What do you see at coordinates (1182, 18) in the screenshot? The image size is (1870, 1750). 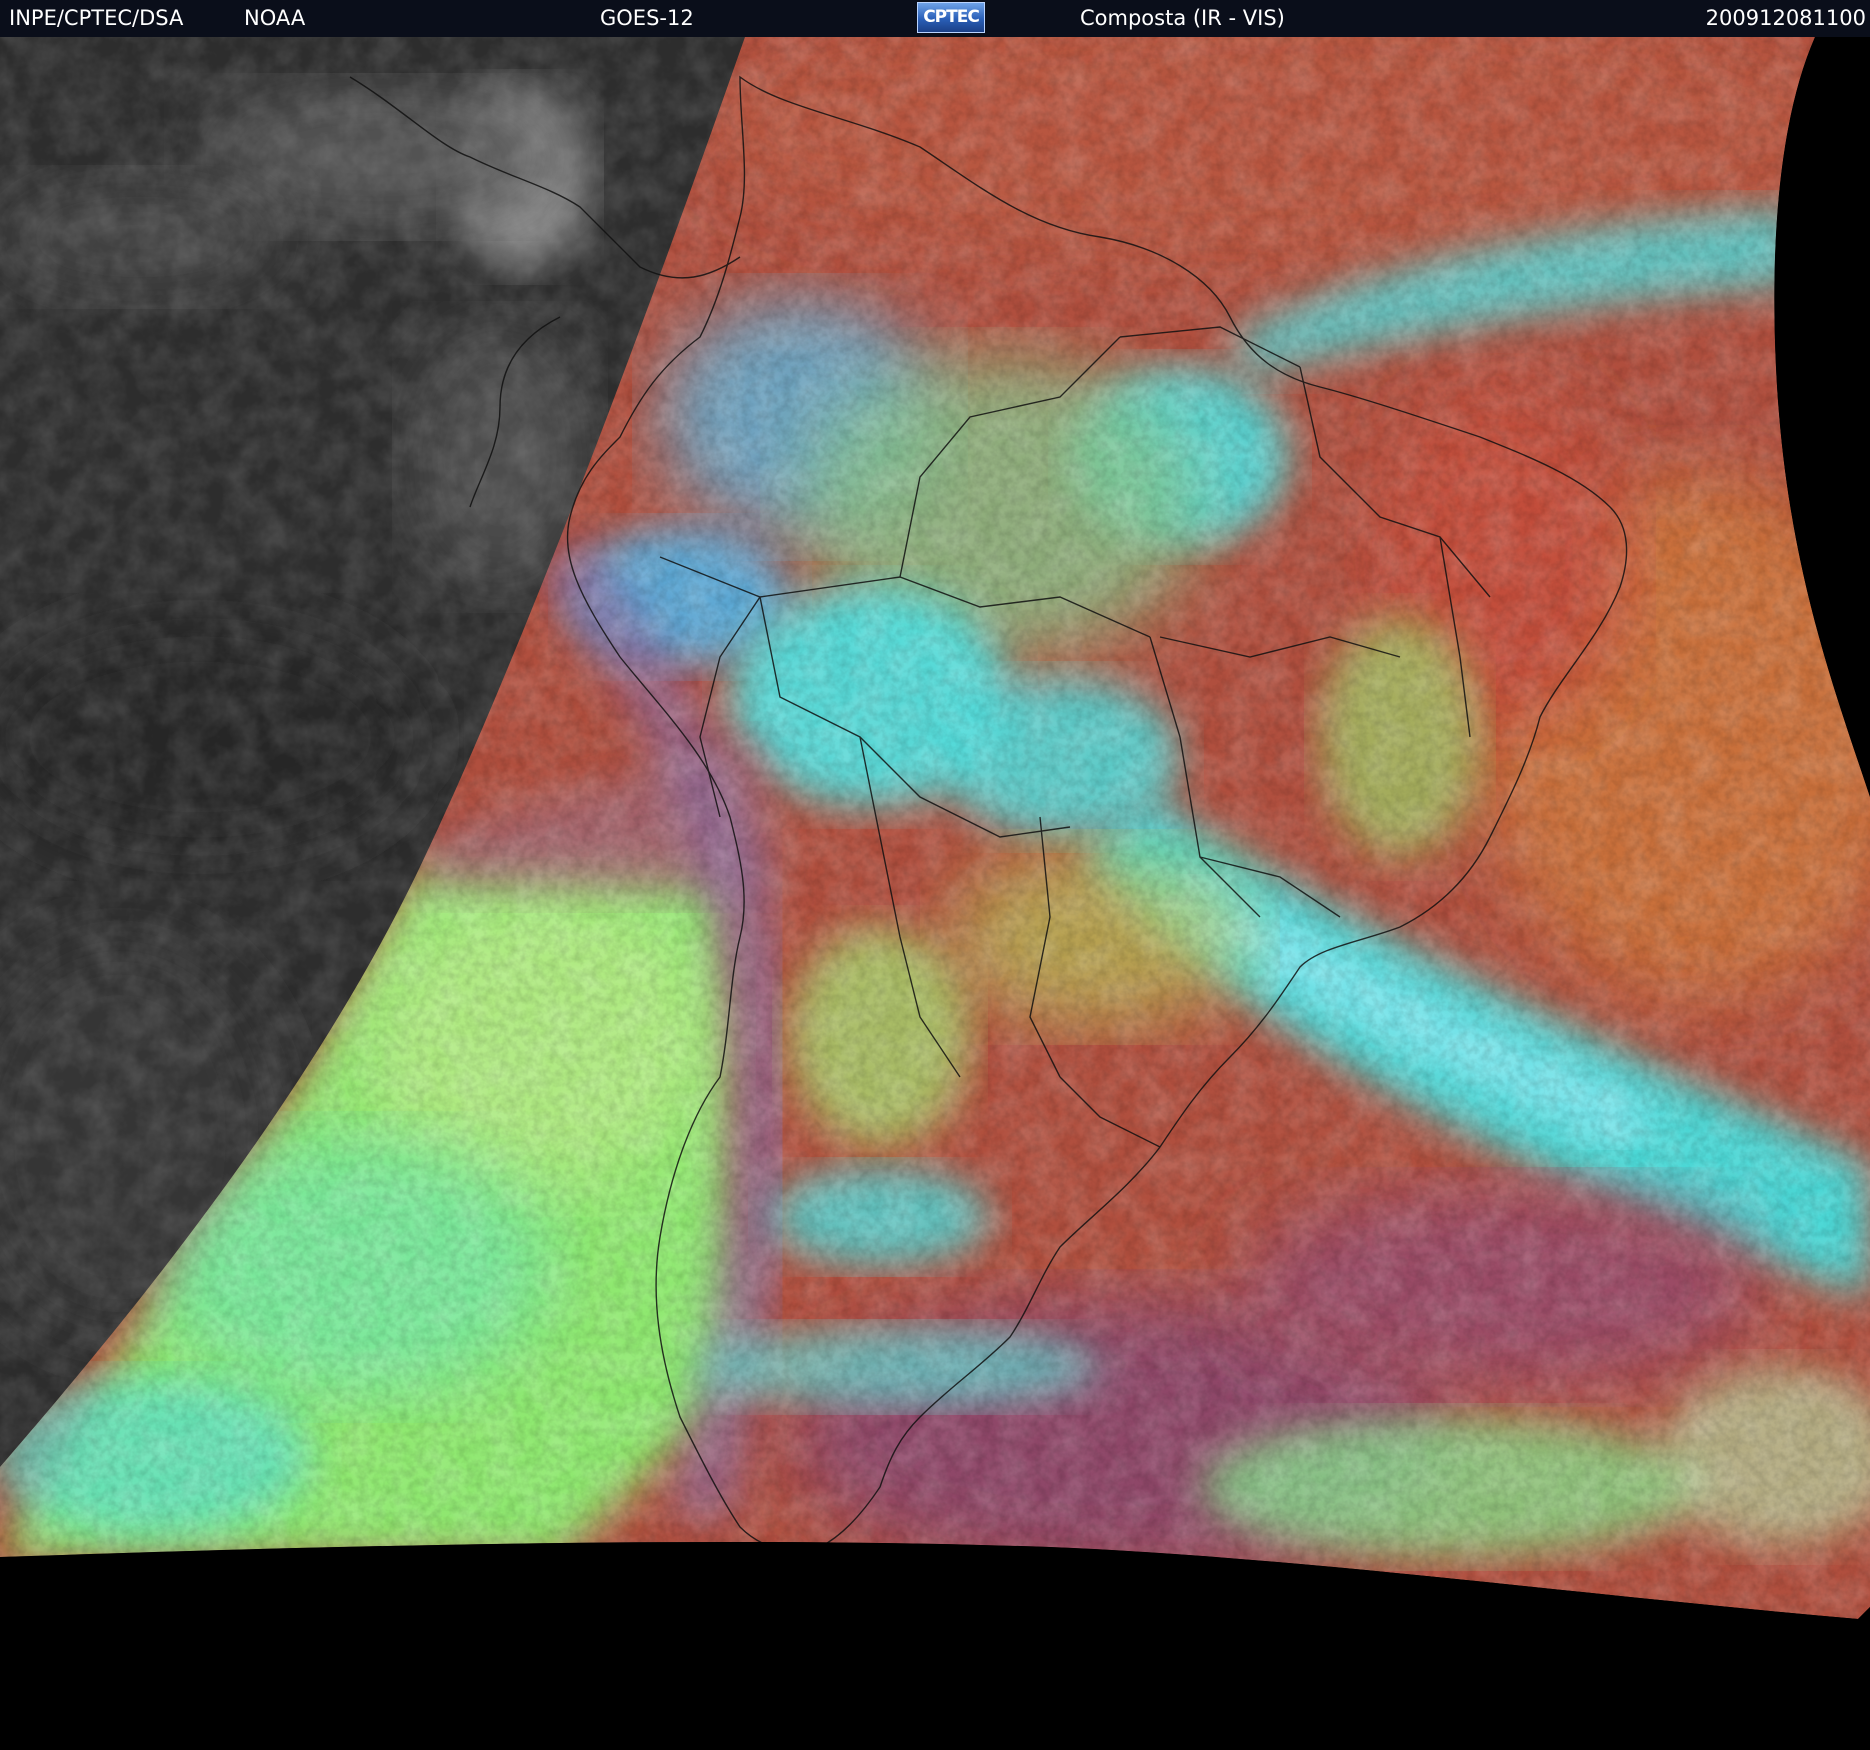 I see `product-label: Composta (IR - VIS)` at bounding box center [1182, 18].